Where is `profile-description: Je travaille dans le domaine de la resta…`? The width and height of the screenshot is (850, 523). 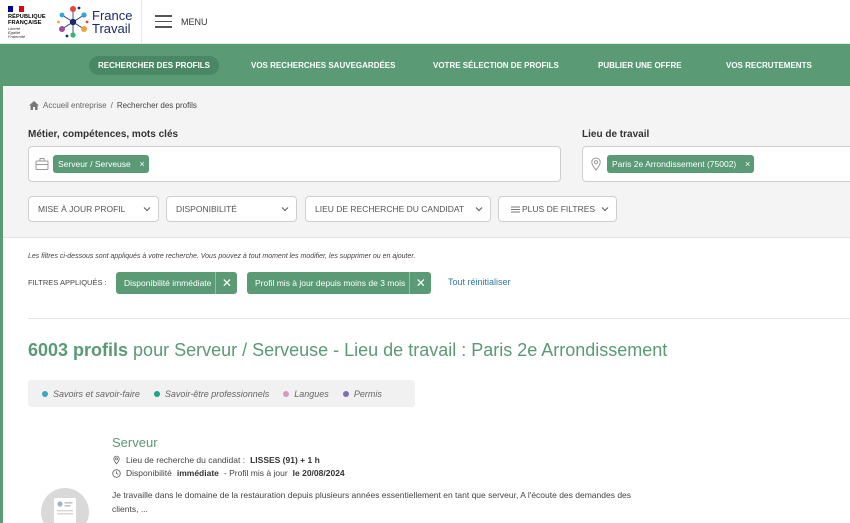
profile-description: Je travaille dans le domaine de la resta… is located at coordinates (372, 502).